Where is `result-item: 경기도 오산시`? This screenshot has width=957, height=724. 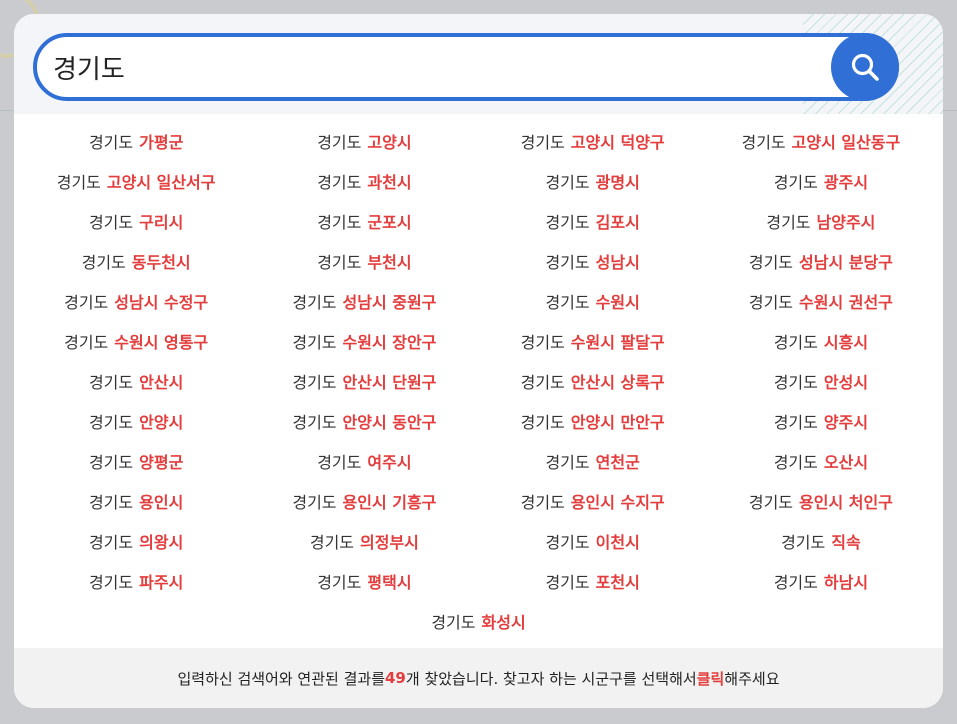
result-item: 경기도 오산시 is located at coordinates (821, 461).